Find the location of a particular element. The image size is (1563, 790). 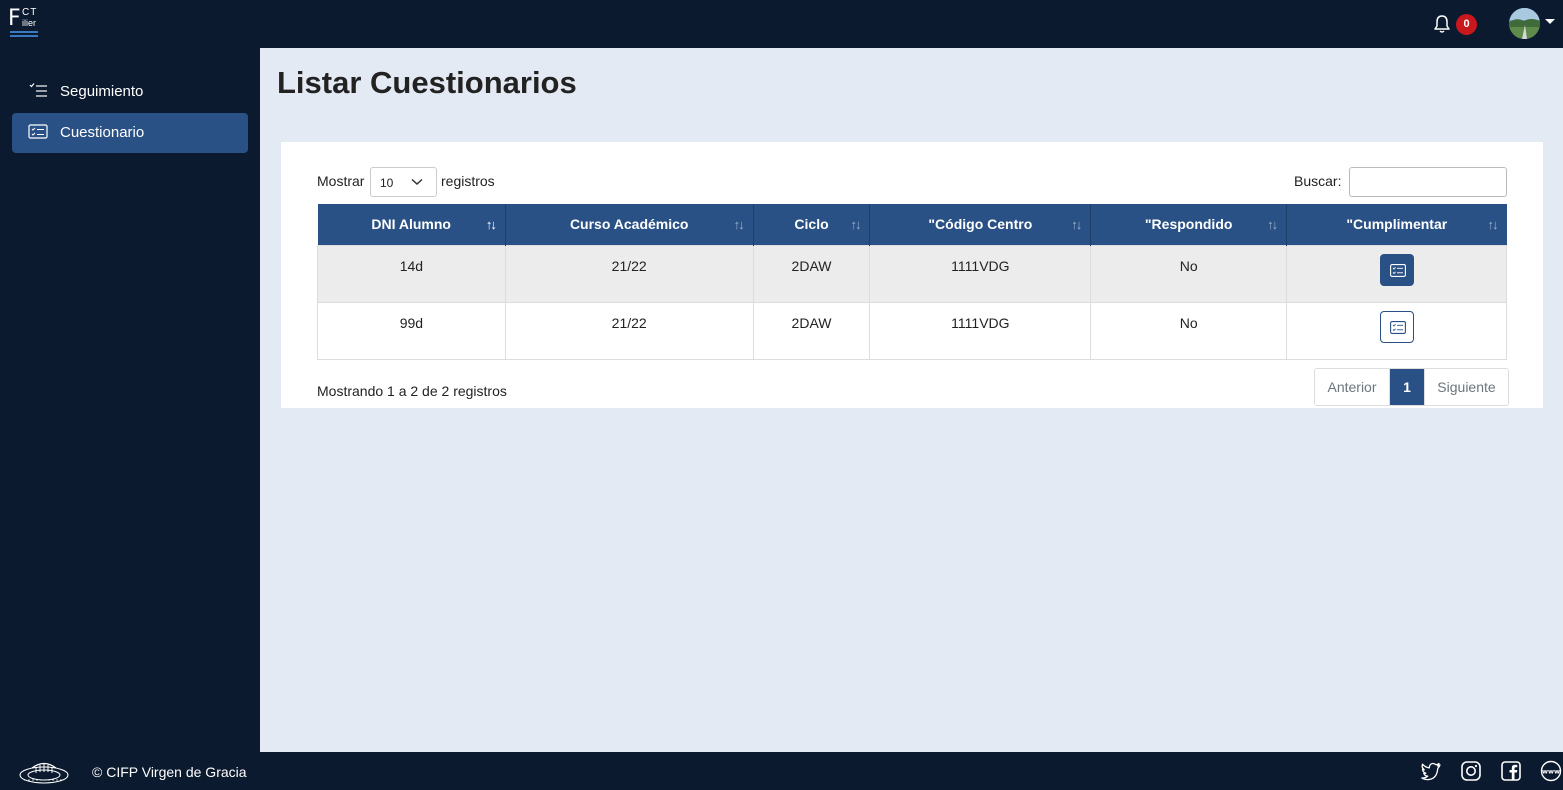

avatar is located at coordinates (1524, 23).